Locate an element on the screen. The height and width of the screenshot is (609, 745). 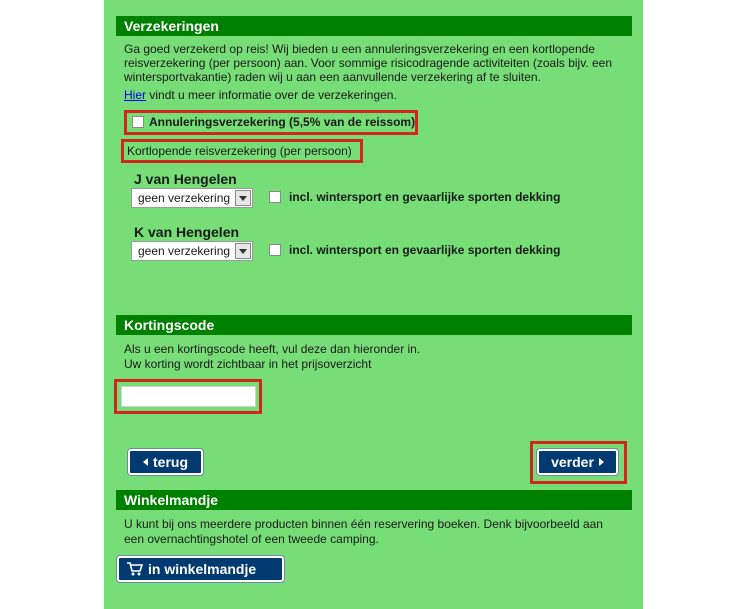
add-to-cart-label: in winkelmandje is located at coordinates (202, 569).